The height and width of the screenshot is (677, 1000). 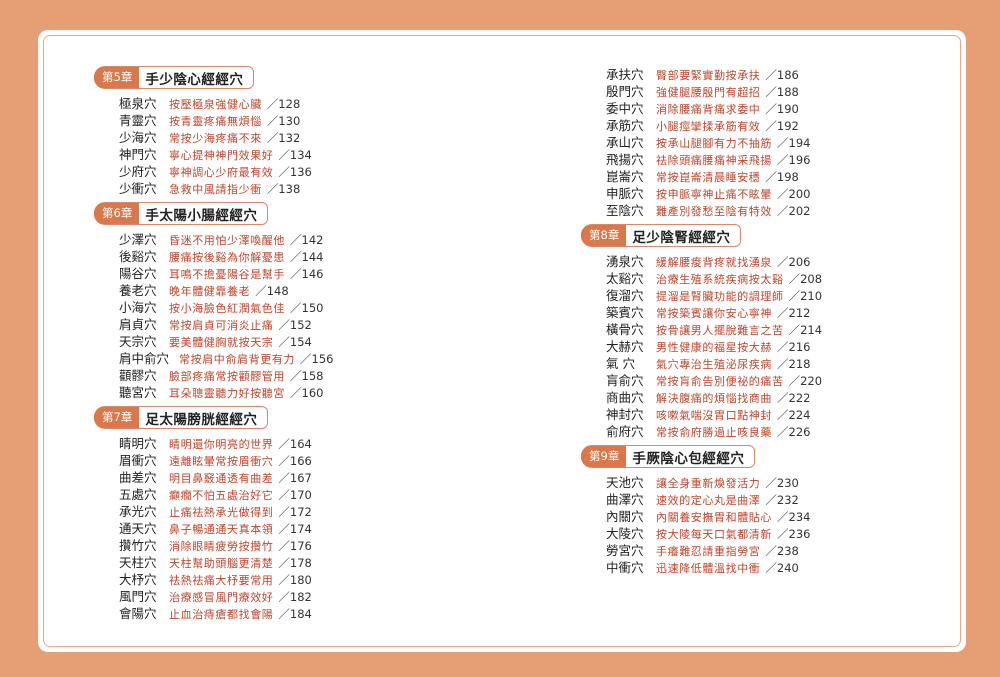 What do you see at coordinates (284, 120) in the screenshot?
I see `toc-entry: 青靈穴 按青靈疼痛無煩惱 ／130` at bounding box center [284, 120].